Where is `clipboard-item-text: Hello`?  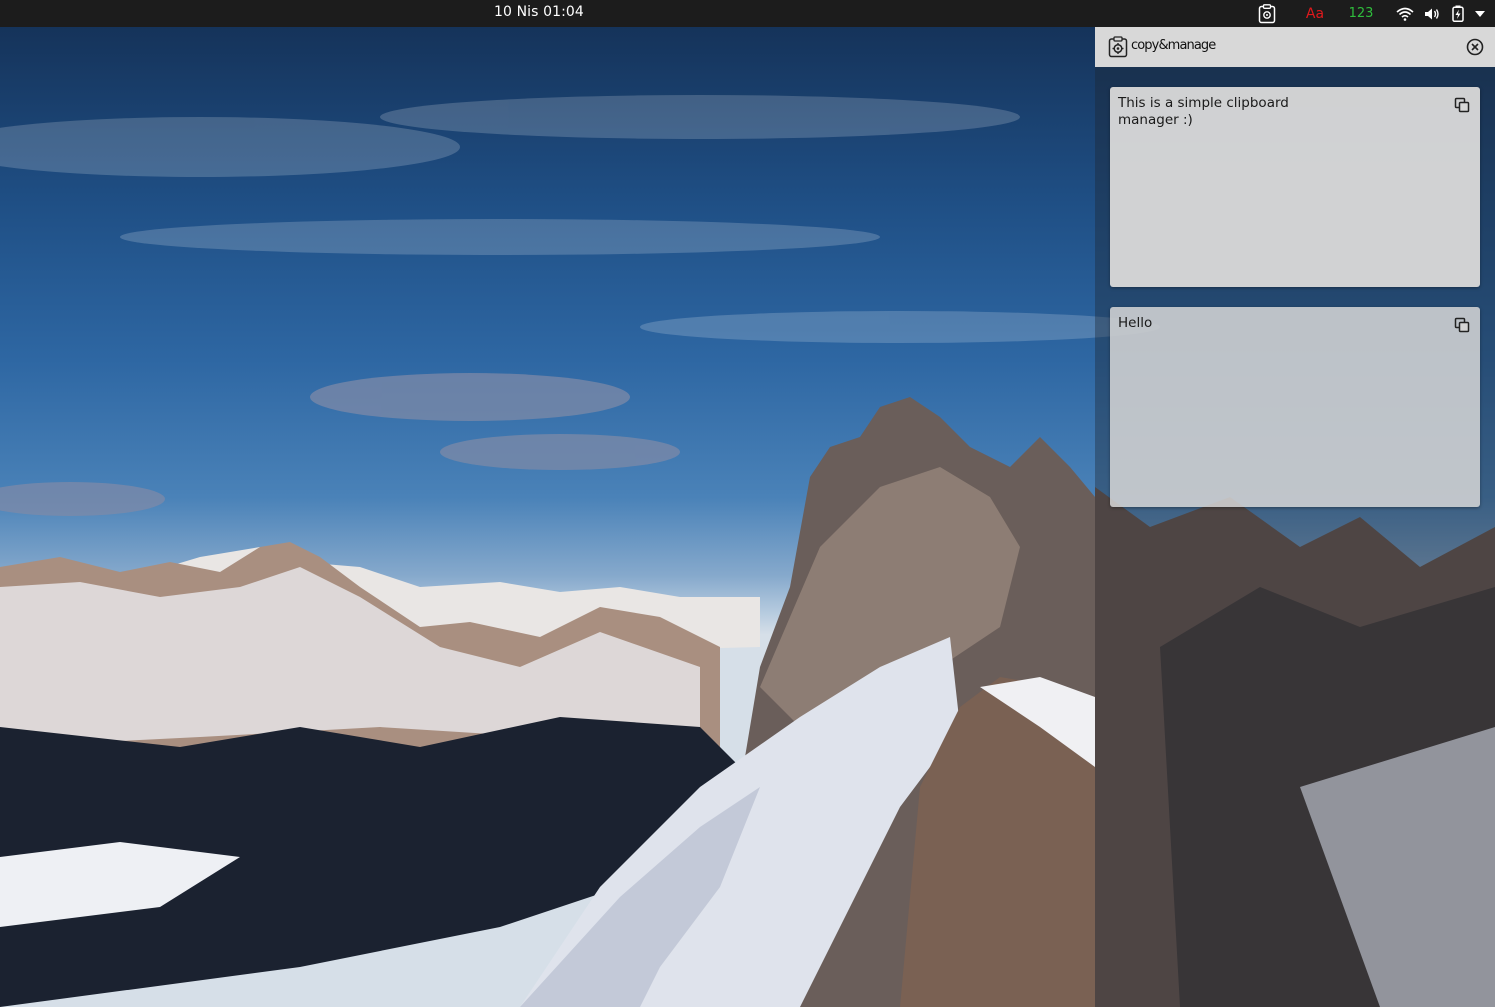
clipboard-item-text: Hello is located at coordinates (1135, 323).